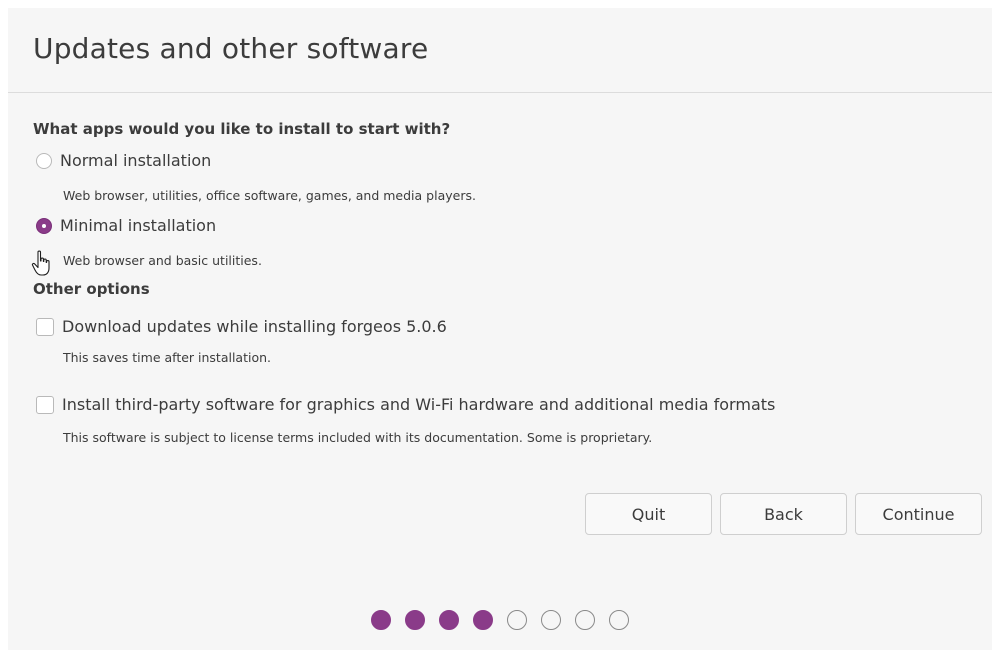 The height and width of the screenshot is (650, 996). I want to click on normal-installation-radio: Normal installation, so click(123, 160).